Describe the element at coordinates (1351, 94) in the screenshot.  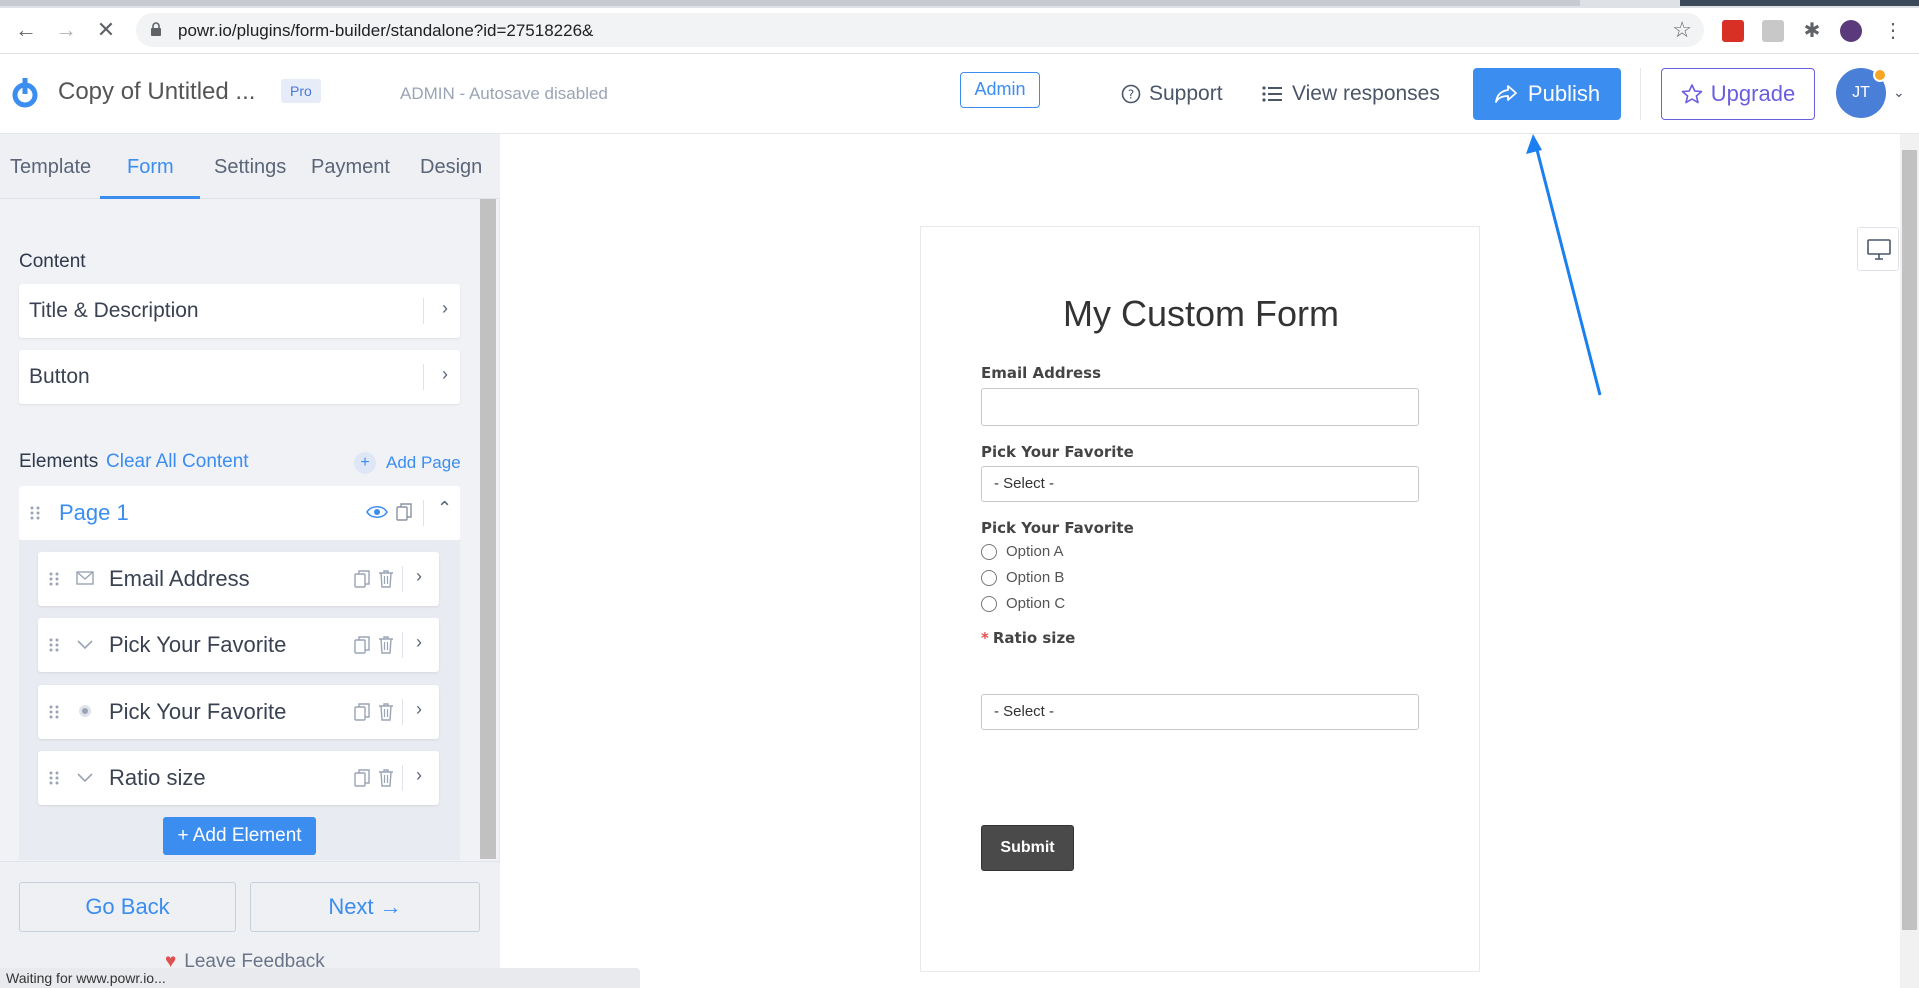
I see `view-responses-link: View responses` at that location.